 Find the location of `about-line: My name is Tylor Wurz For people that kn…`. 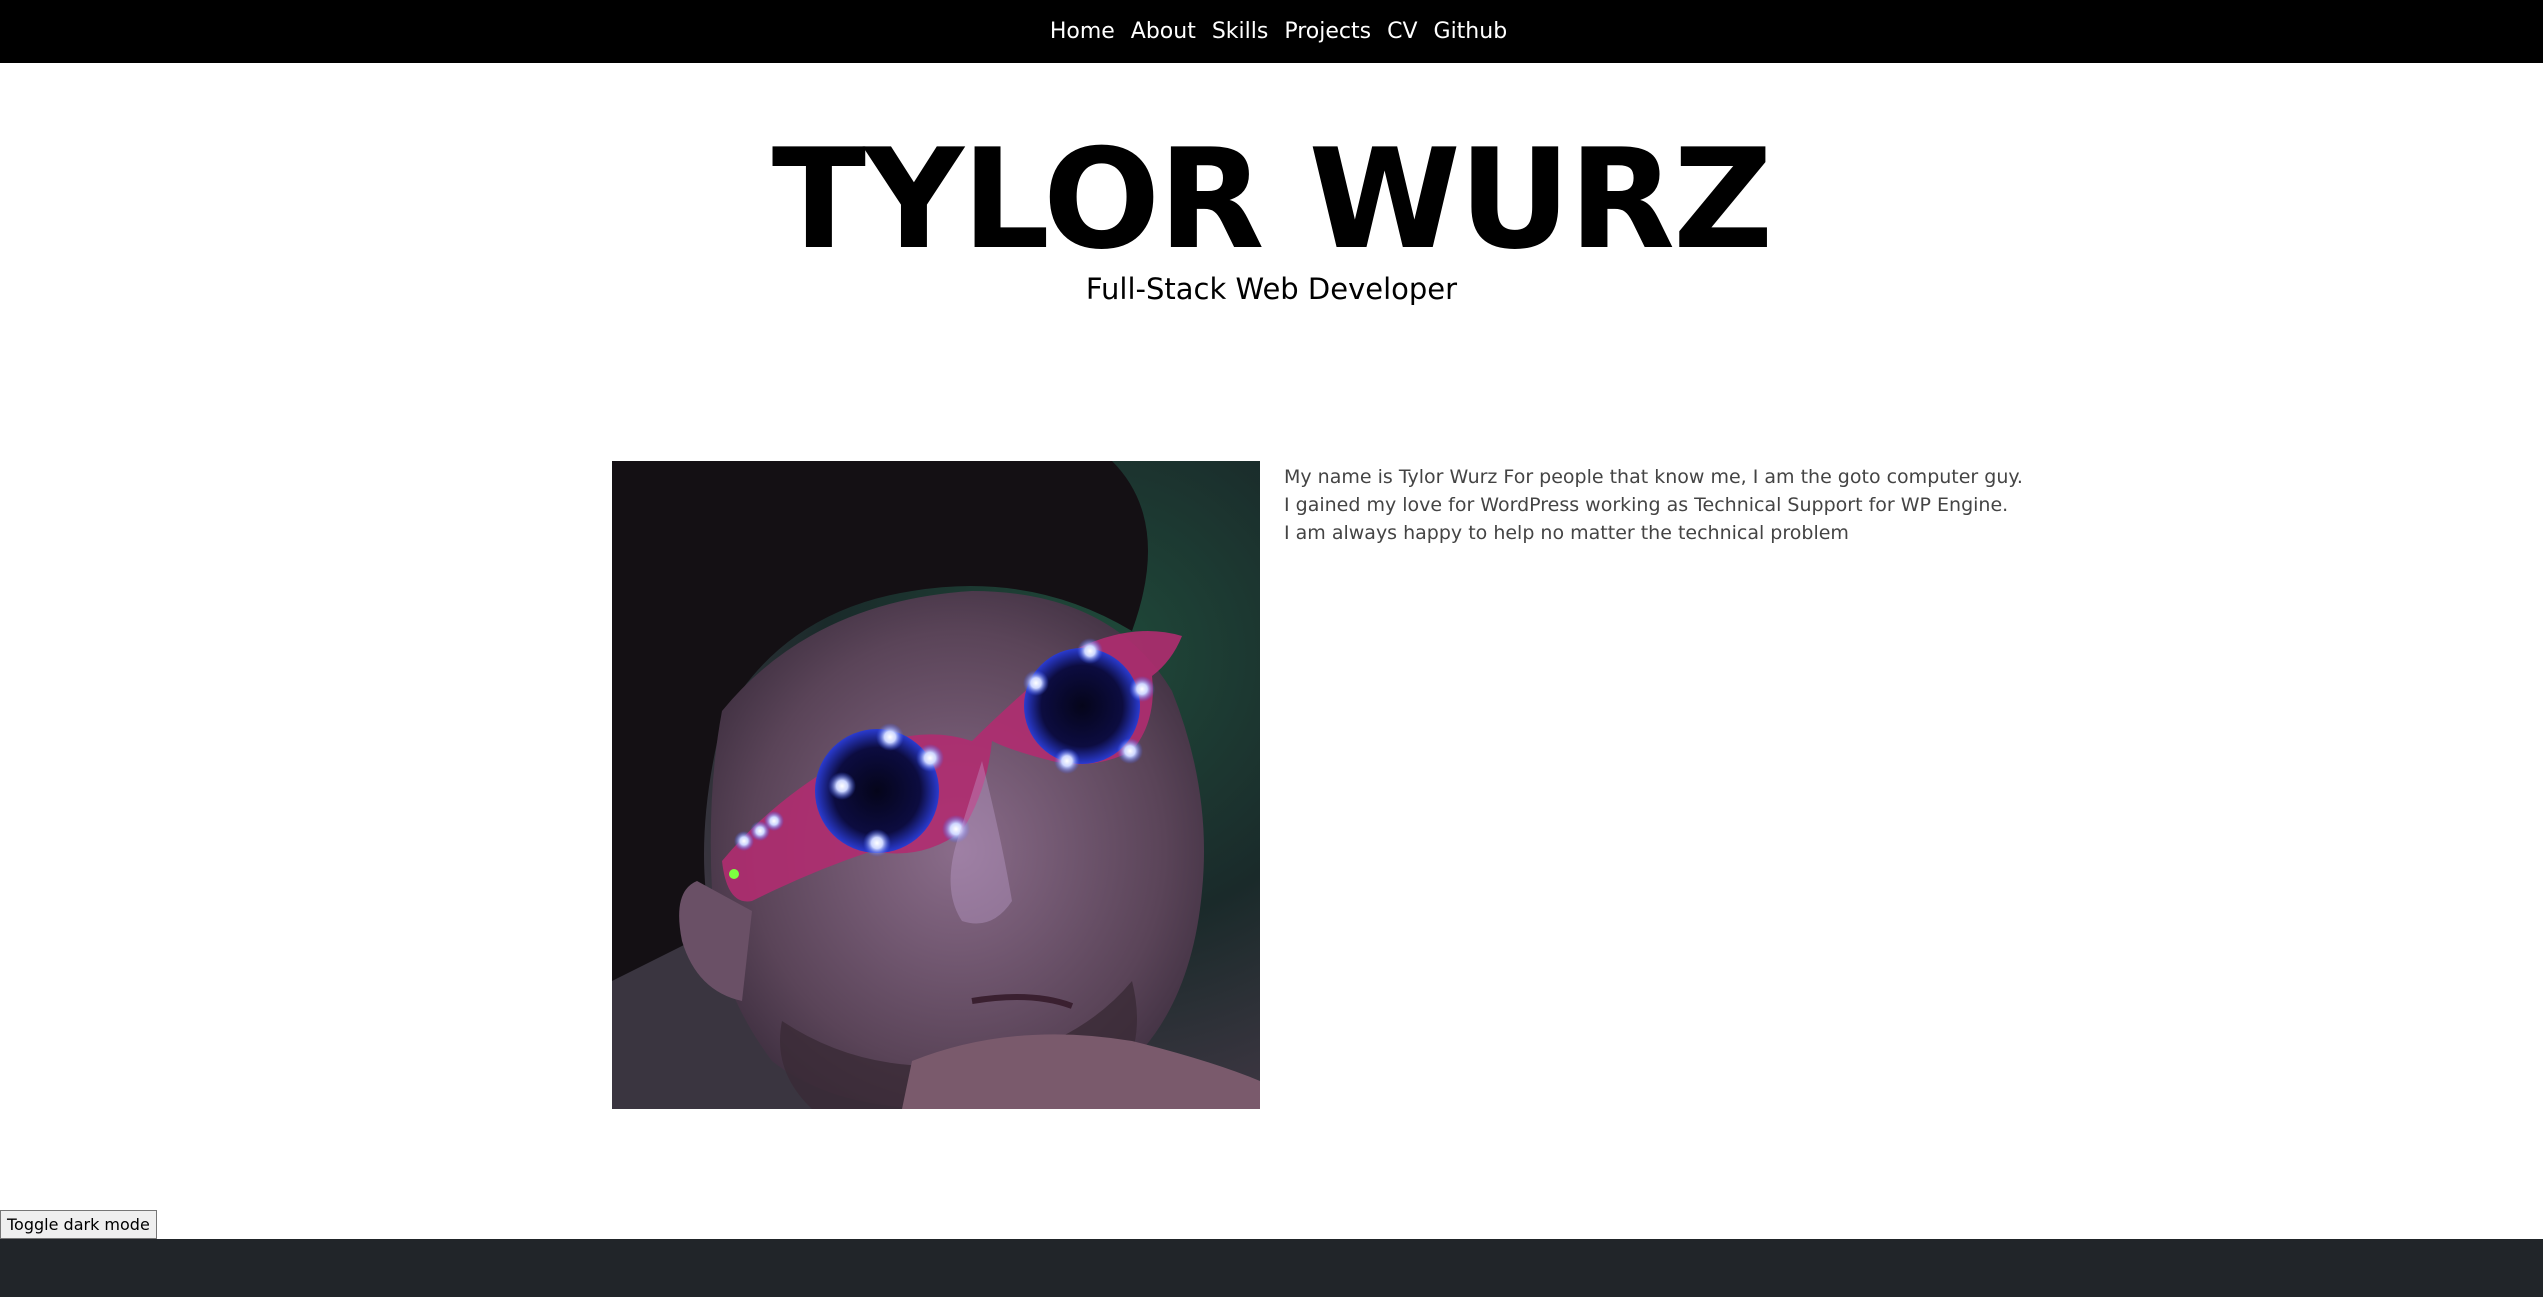

about-line: My name is Tylor Wurz For people that kn… is located at coordinates (1653, 477).